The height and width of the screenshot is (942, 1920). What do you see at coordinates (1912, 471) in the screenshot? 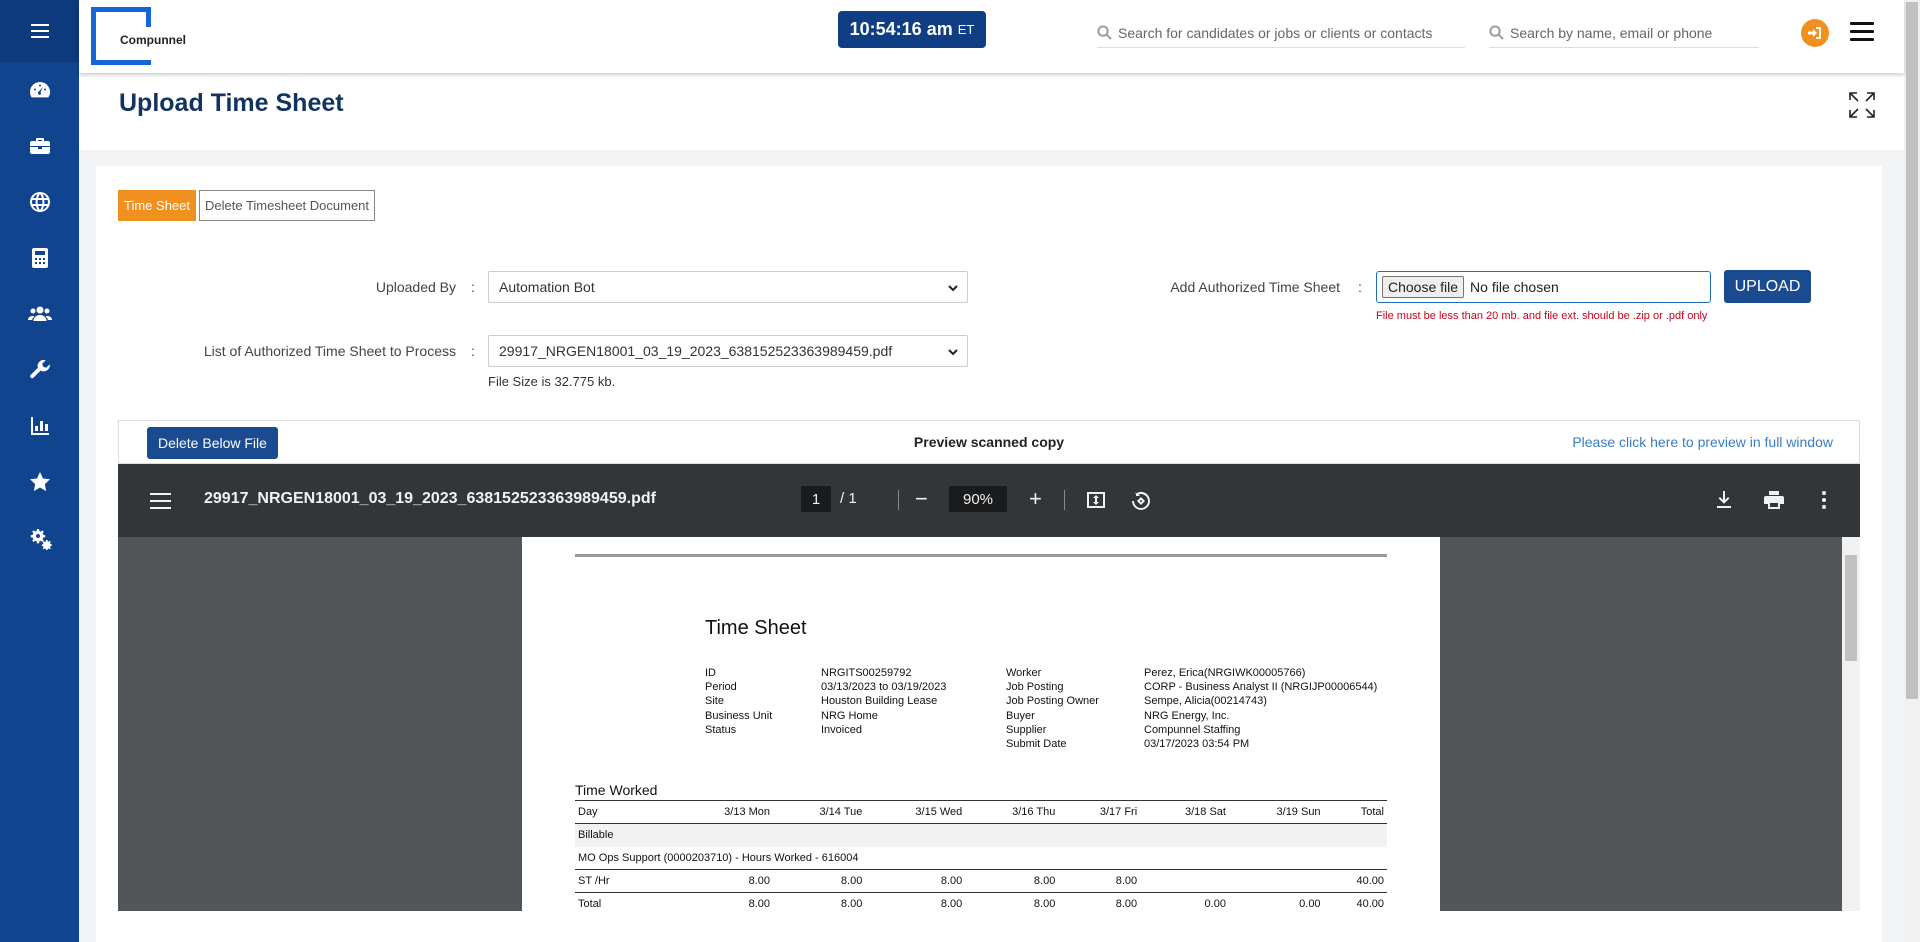
I see `page-scrollbar` at bounding box center [1912, 471].